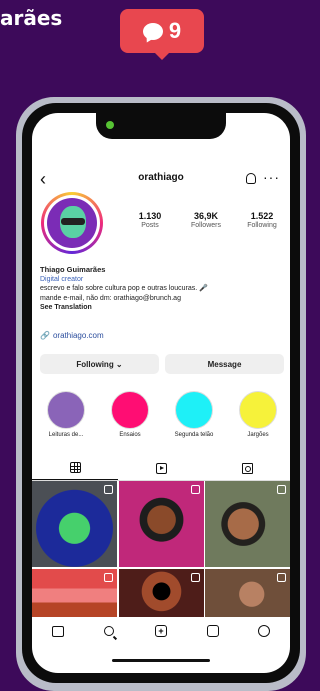 The height and width of the screenshot is (691, 320). Describe the element at coordinates (78, 335) in the screenshot. I see `website-text: orathiago.com` at that location.